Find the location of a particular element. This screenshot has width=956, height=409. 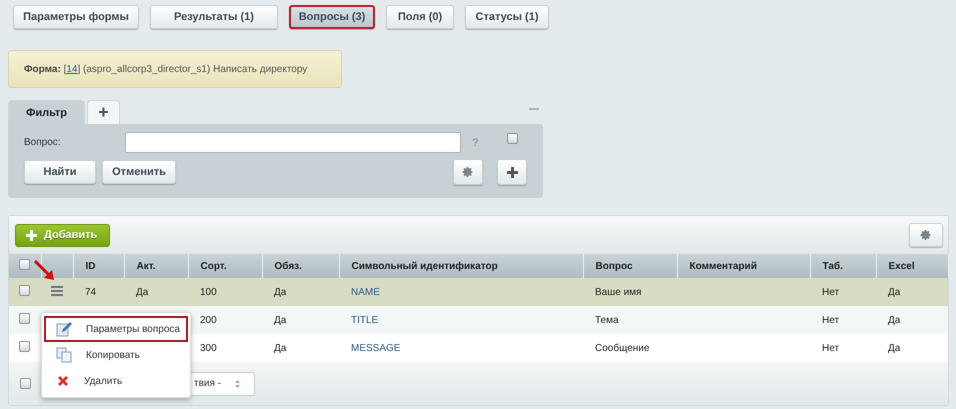

table-cell: 74 is located at coordinates (90, 292).